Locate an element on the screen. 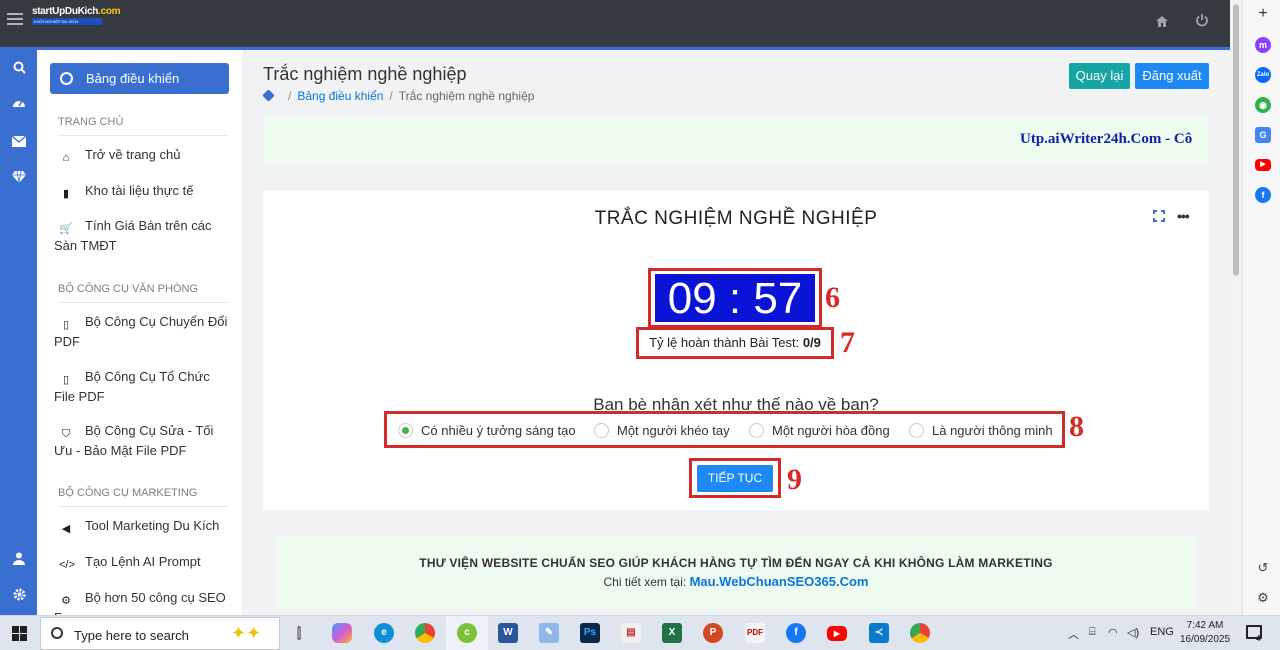  mail-icon is located at coordinates (19, 143).